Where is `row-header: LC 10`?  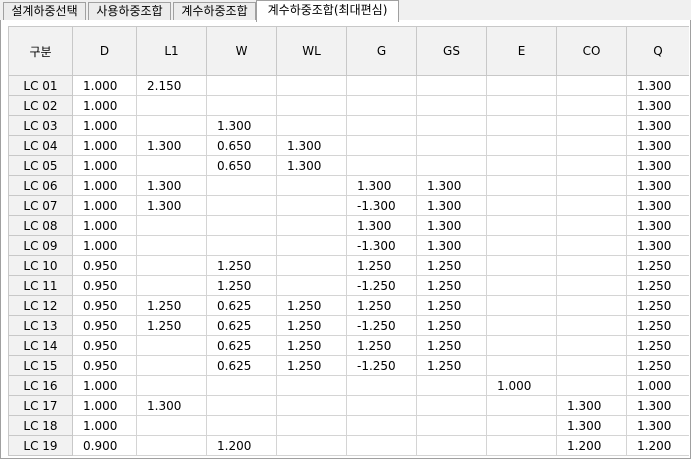
row-header: LC 10 is located at coordinates (40, 265).